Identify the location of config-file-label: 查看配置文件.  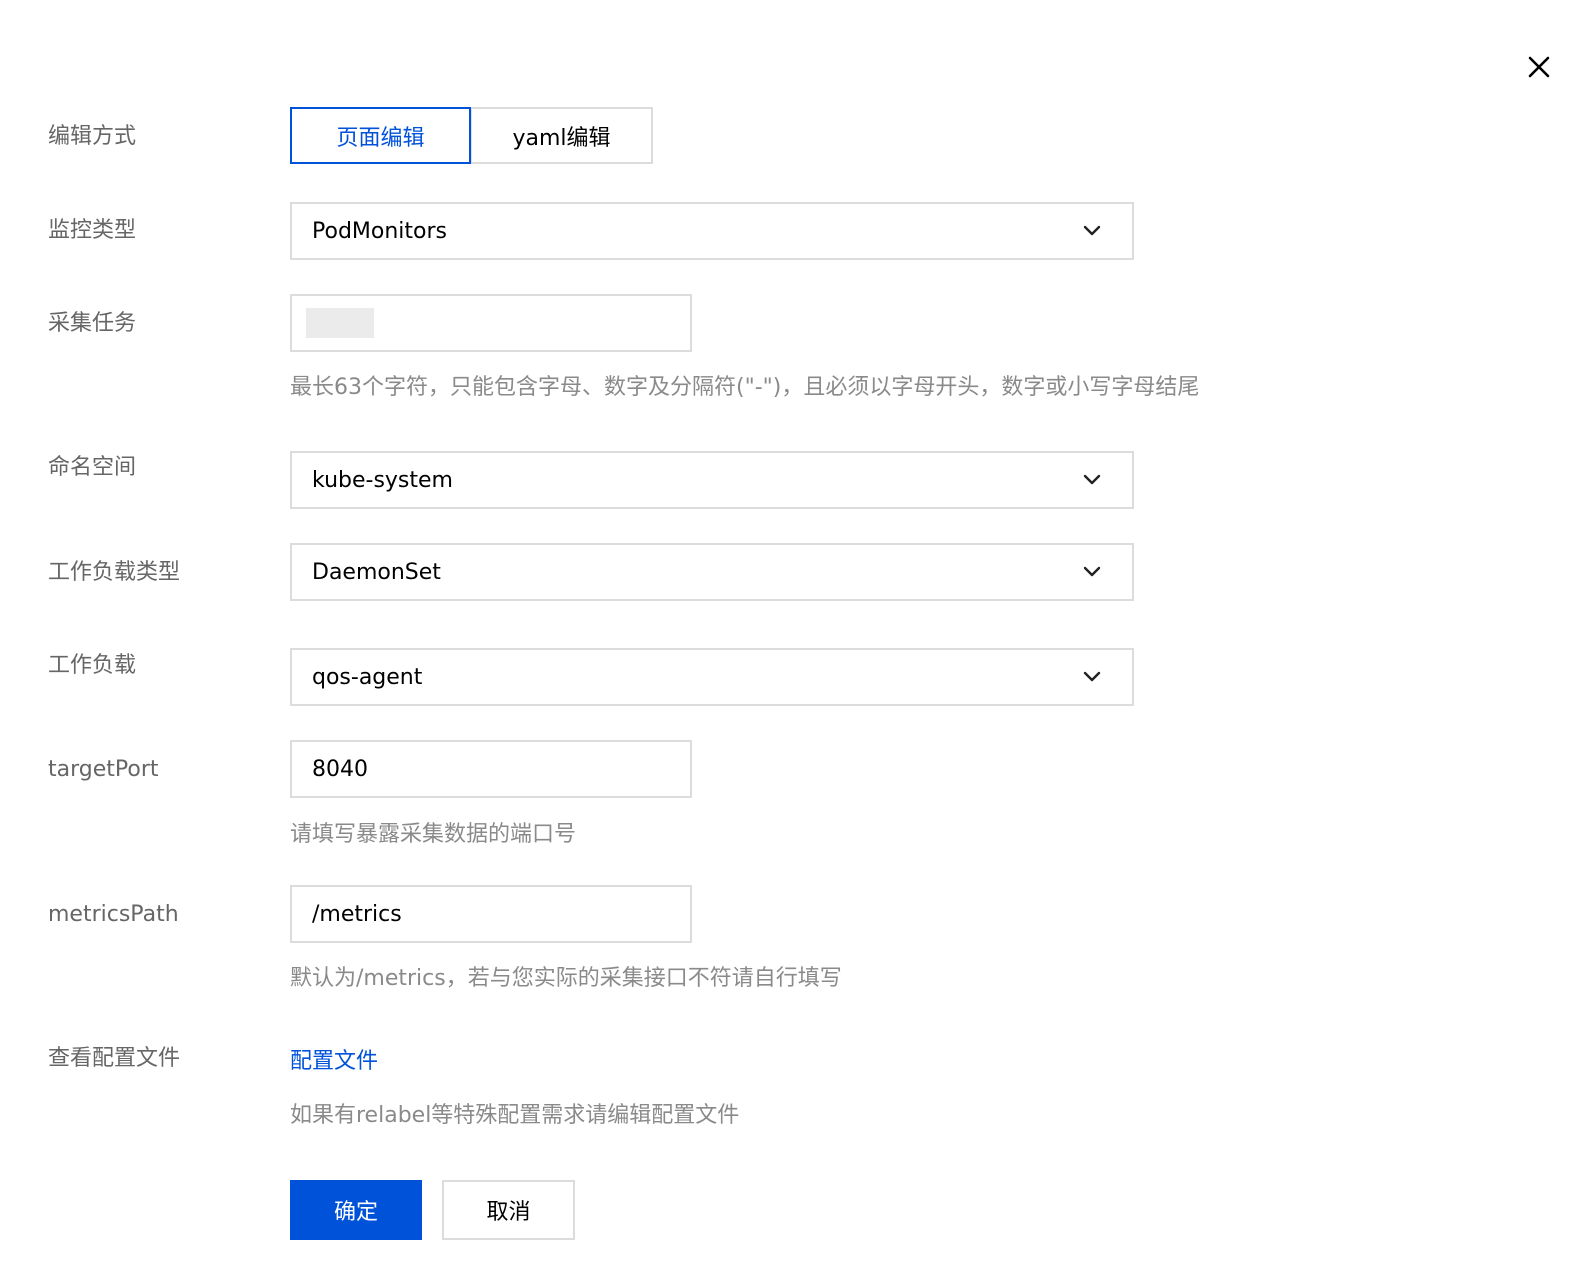
(114, 1058).